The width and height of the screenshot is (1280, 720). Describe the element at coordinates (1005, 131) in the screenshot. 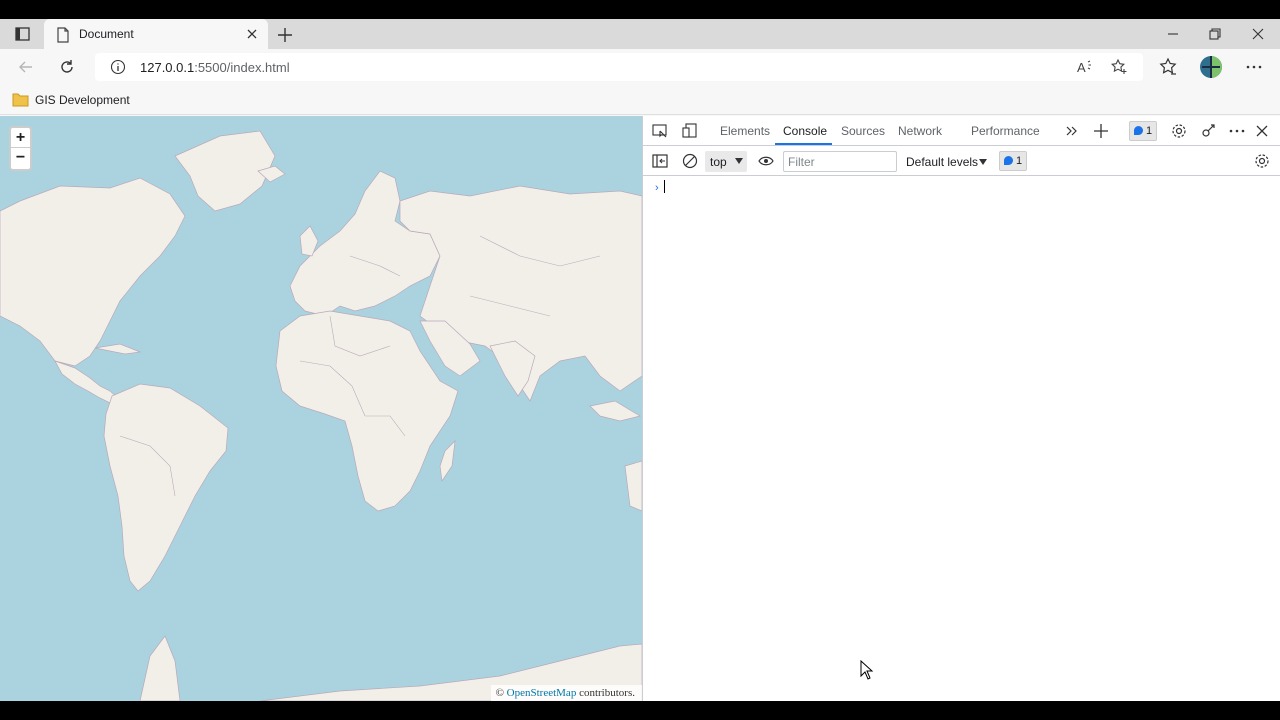

I see `tab-performance: Performance` at that location.